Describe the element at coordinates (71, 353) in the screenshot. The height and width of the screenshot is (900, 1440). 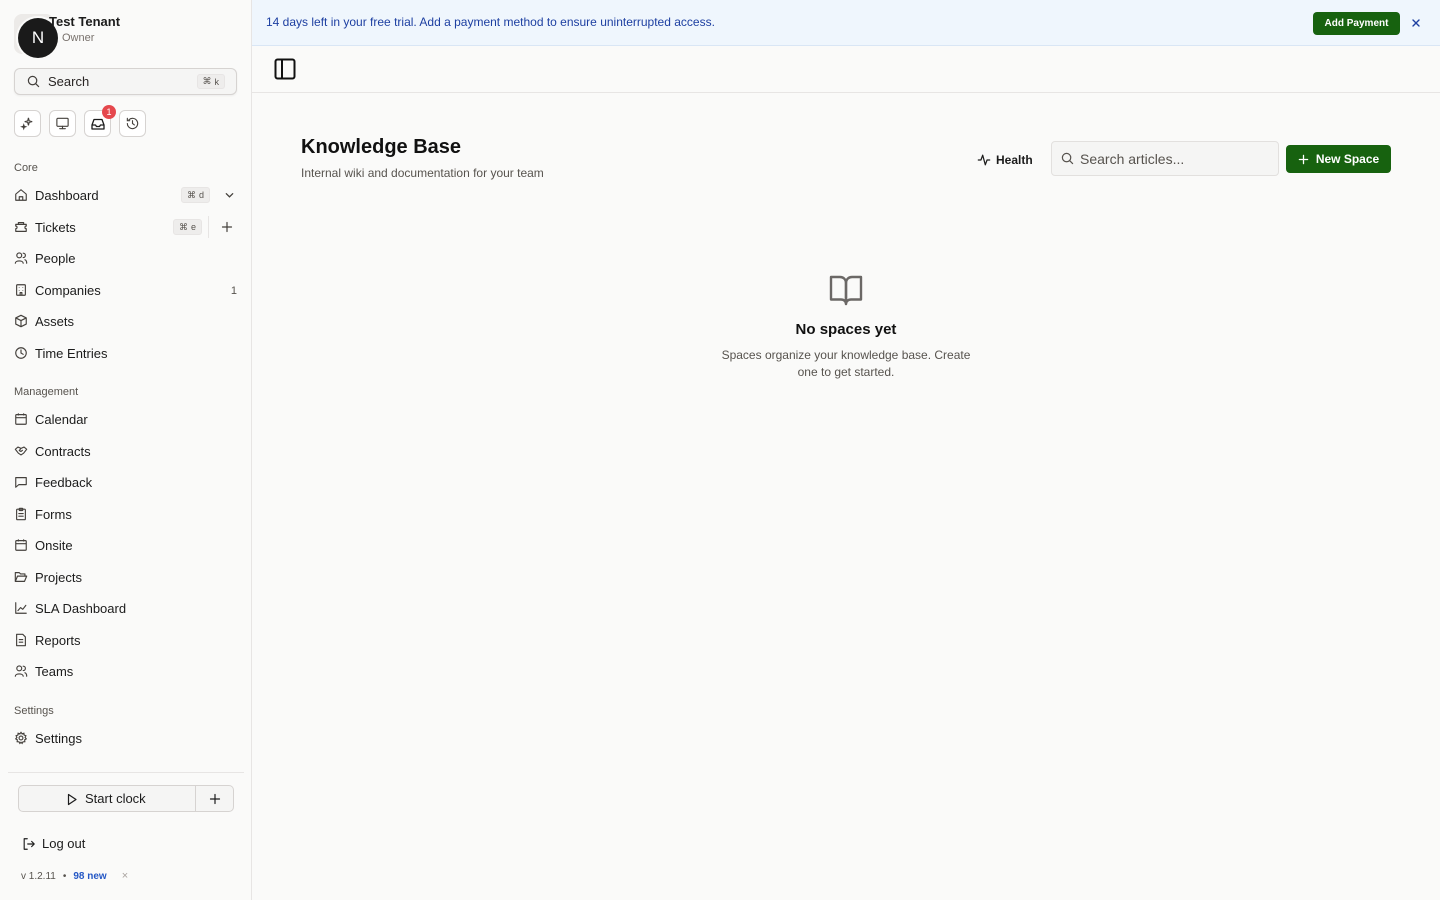
I see `sidebar-item-label: Time Entries` at that location.